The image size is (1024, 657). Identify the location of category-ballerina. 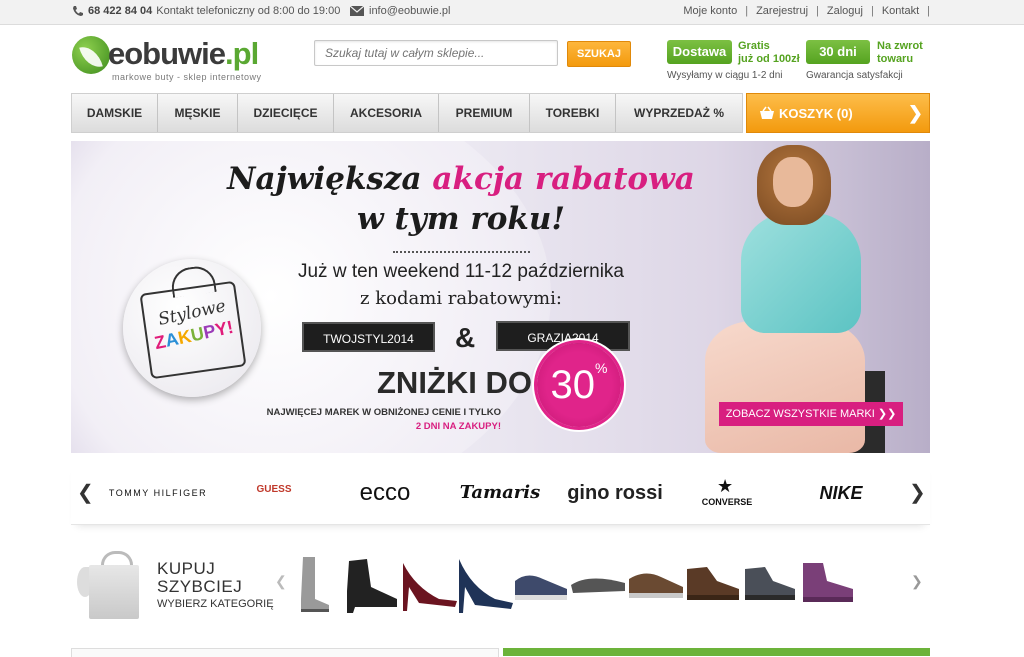
(598, 583).